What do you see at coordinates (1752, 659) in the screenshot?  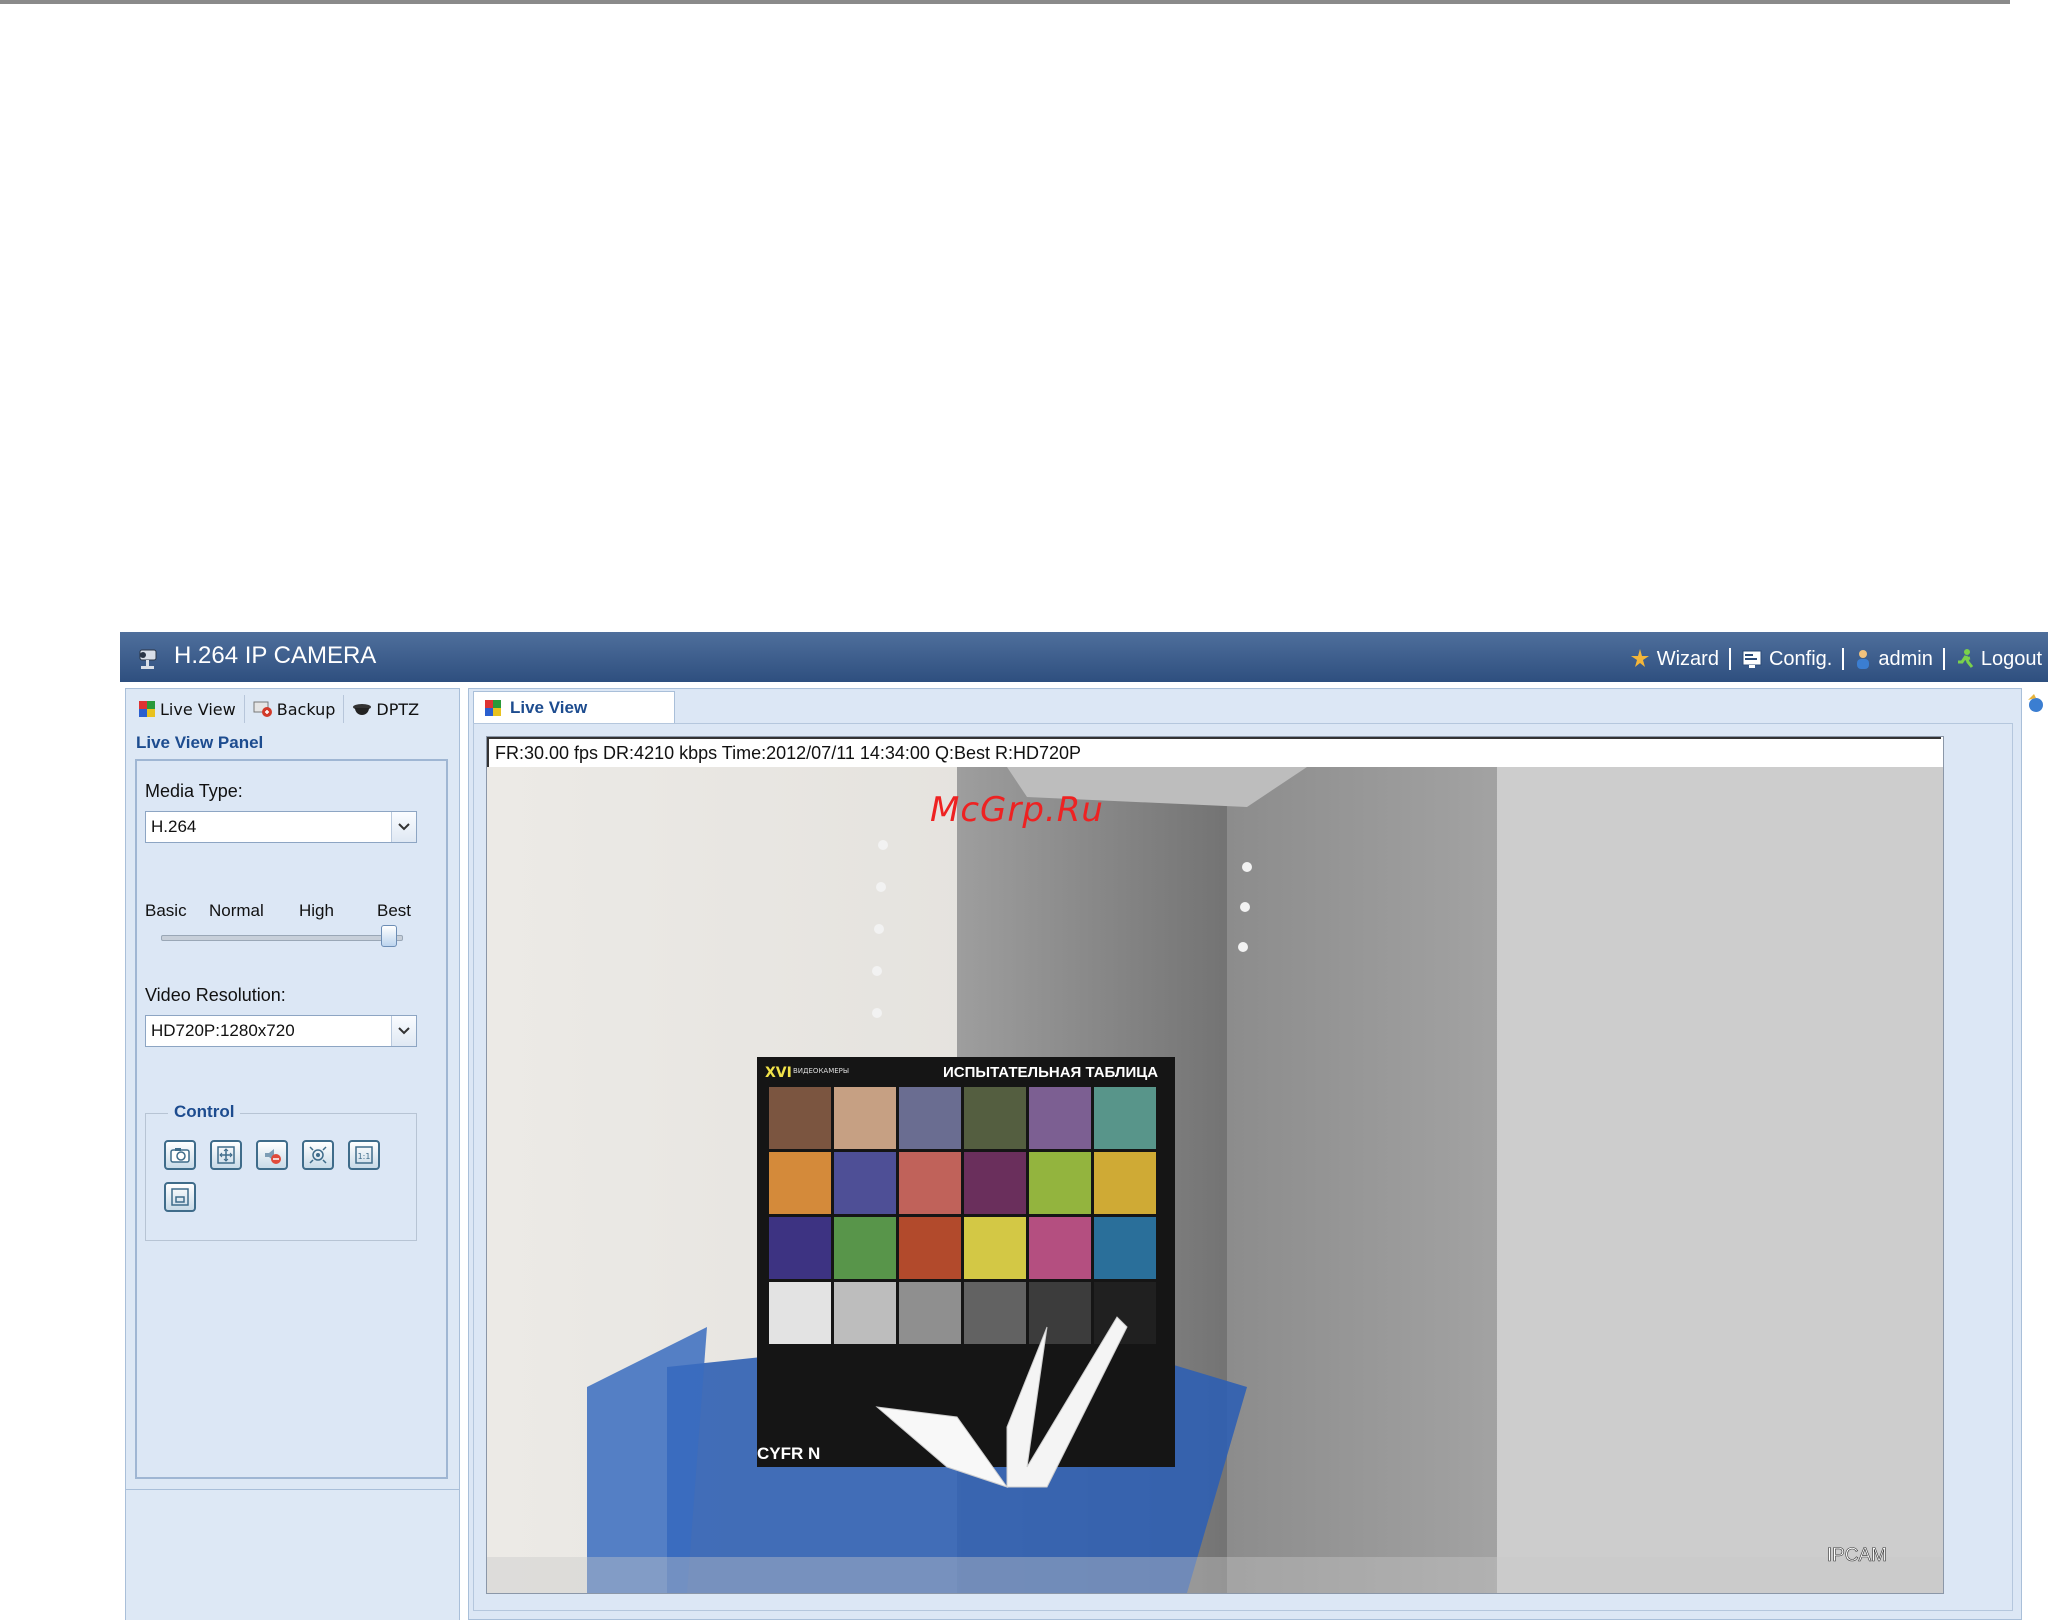 I see `config-icon` at bounding box center [1752, 659].